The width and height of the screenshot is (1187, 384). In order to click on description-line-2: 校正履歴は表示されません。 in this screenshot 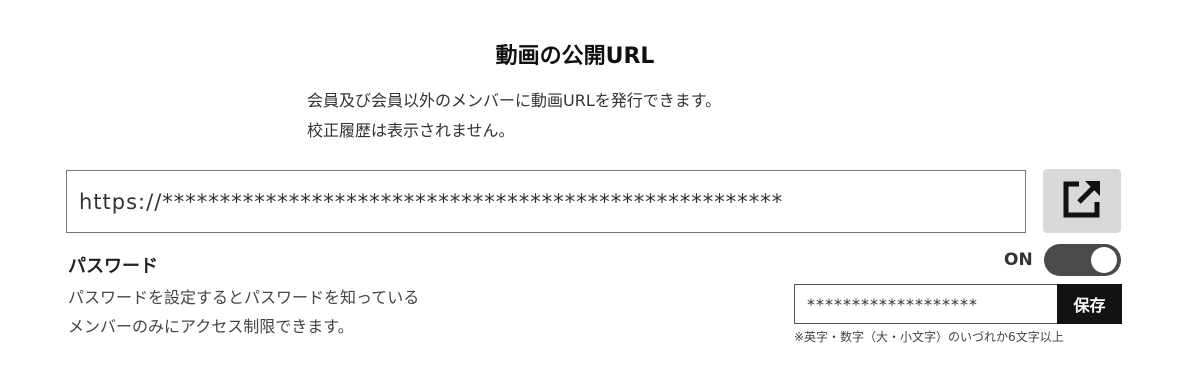, I will do `click(411, 130)`.